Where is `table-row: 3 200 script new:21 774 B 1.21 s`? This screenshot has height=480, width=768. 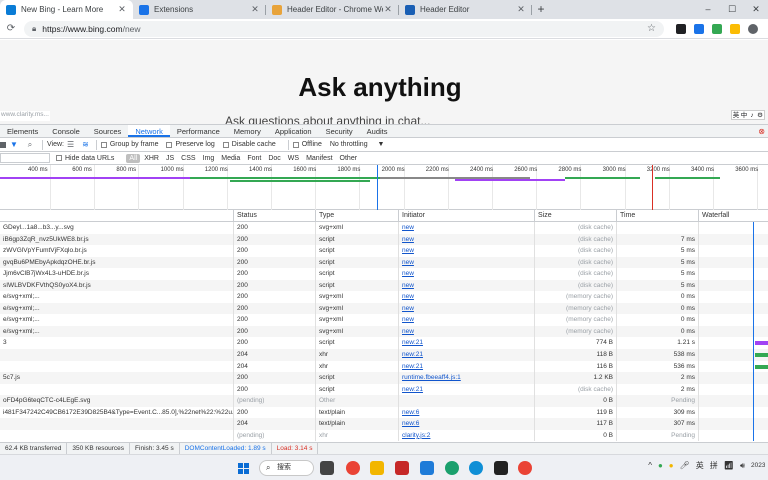 table-row: 3 200 script new:21 774 B 1.21 s is located at coordinates (384, 343).